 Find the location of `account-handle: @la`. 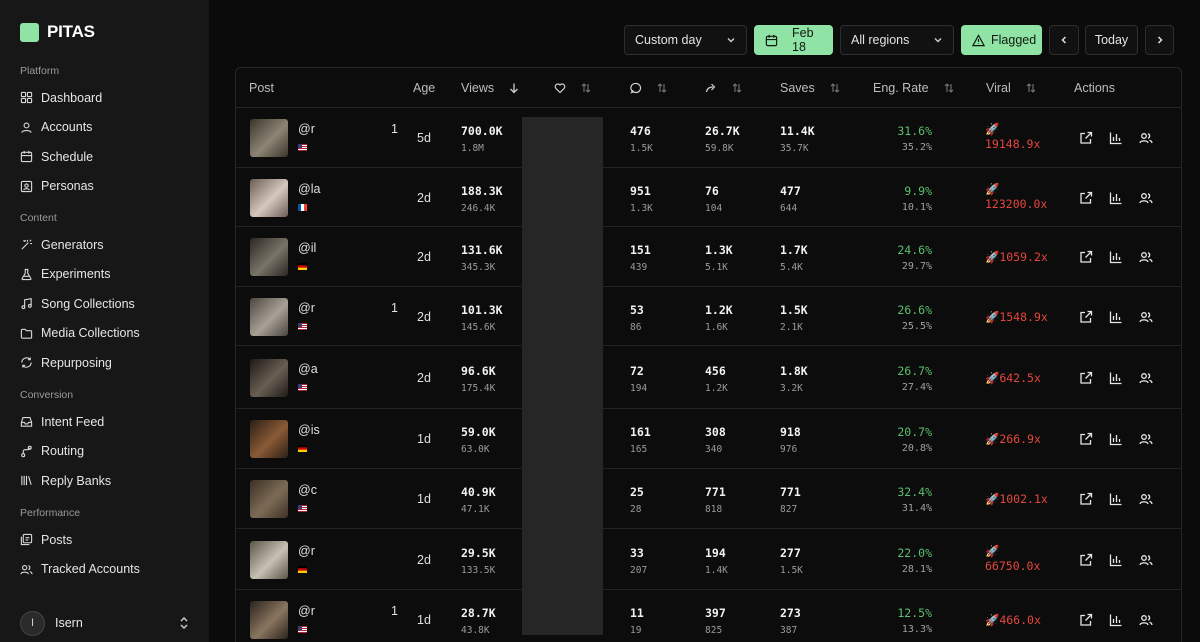

account-handle: @la is located at coordinates (309, 189).